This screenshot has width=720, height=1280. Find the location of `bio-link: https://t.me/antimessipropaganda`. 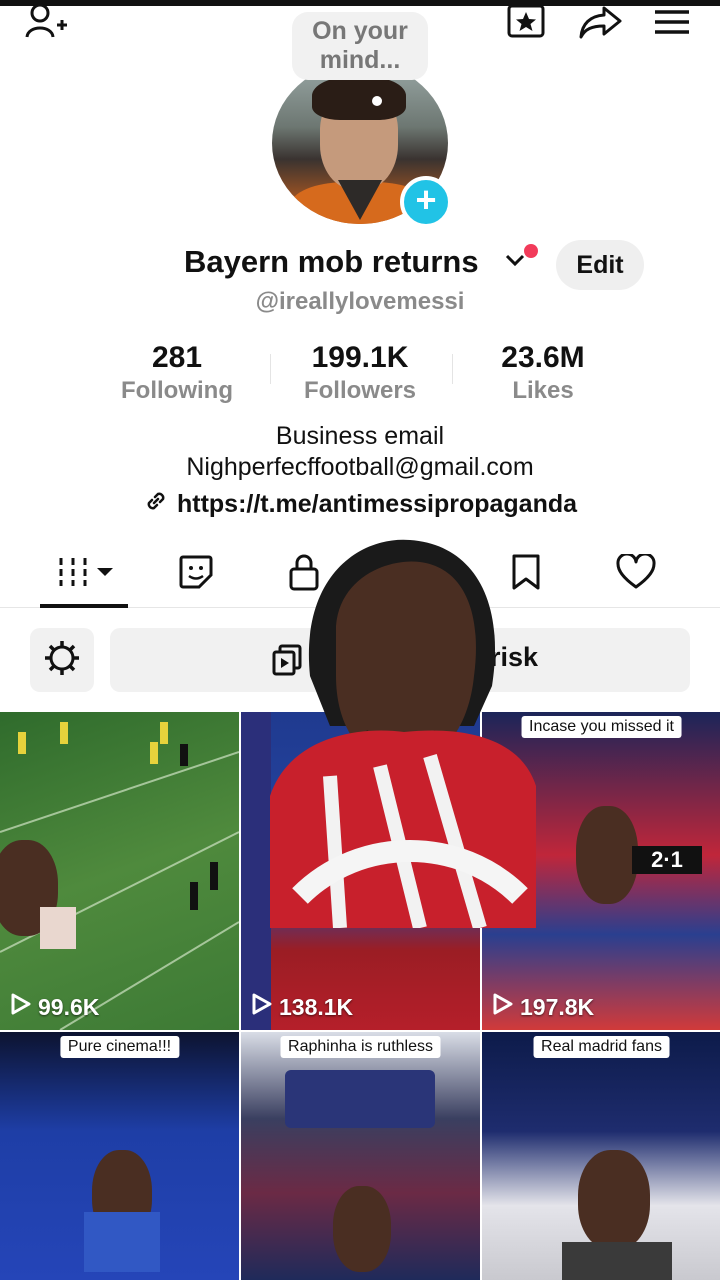

bio-link: https://t.me/antimessipropaganda is located at coordinates (360, 504).